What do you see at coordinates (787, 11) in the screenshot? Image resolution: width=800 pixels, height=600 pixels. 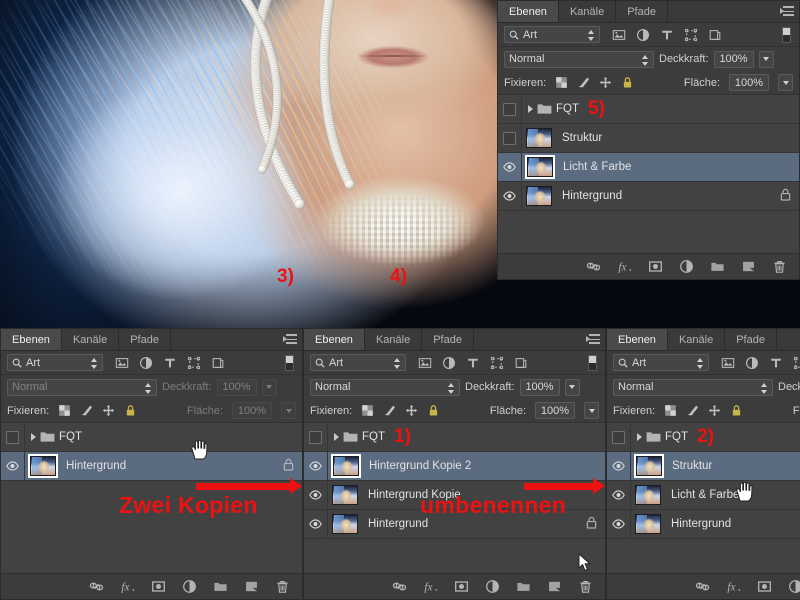 I see `panel-menu-icon` at bounding box center [787, 11].